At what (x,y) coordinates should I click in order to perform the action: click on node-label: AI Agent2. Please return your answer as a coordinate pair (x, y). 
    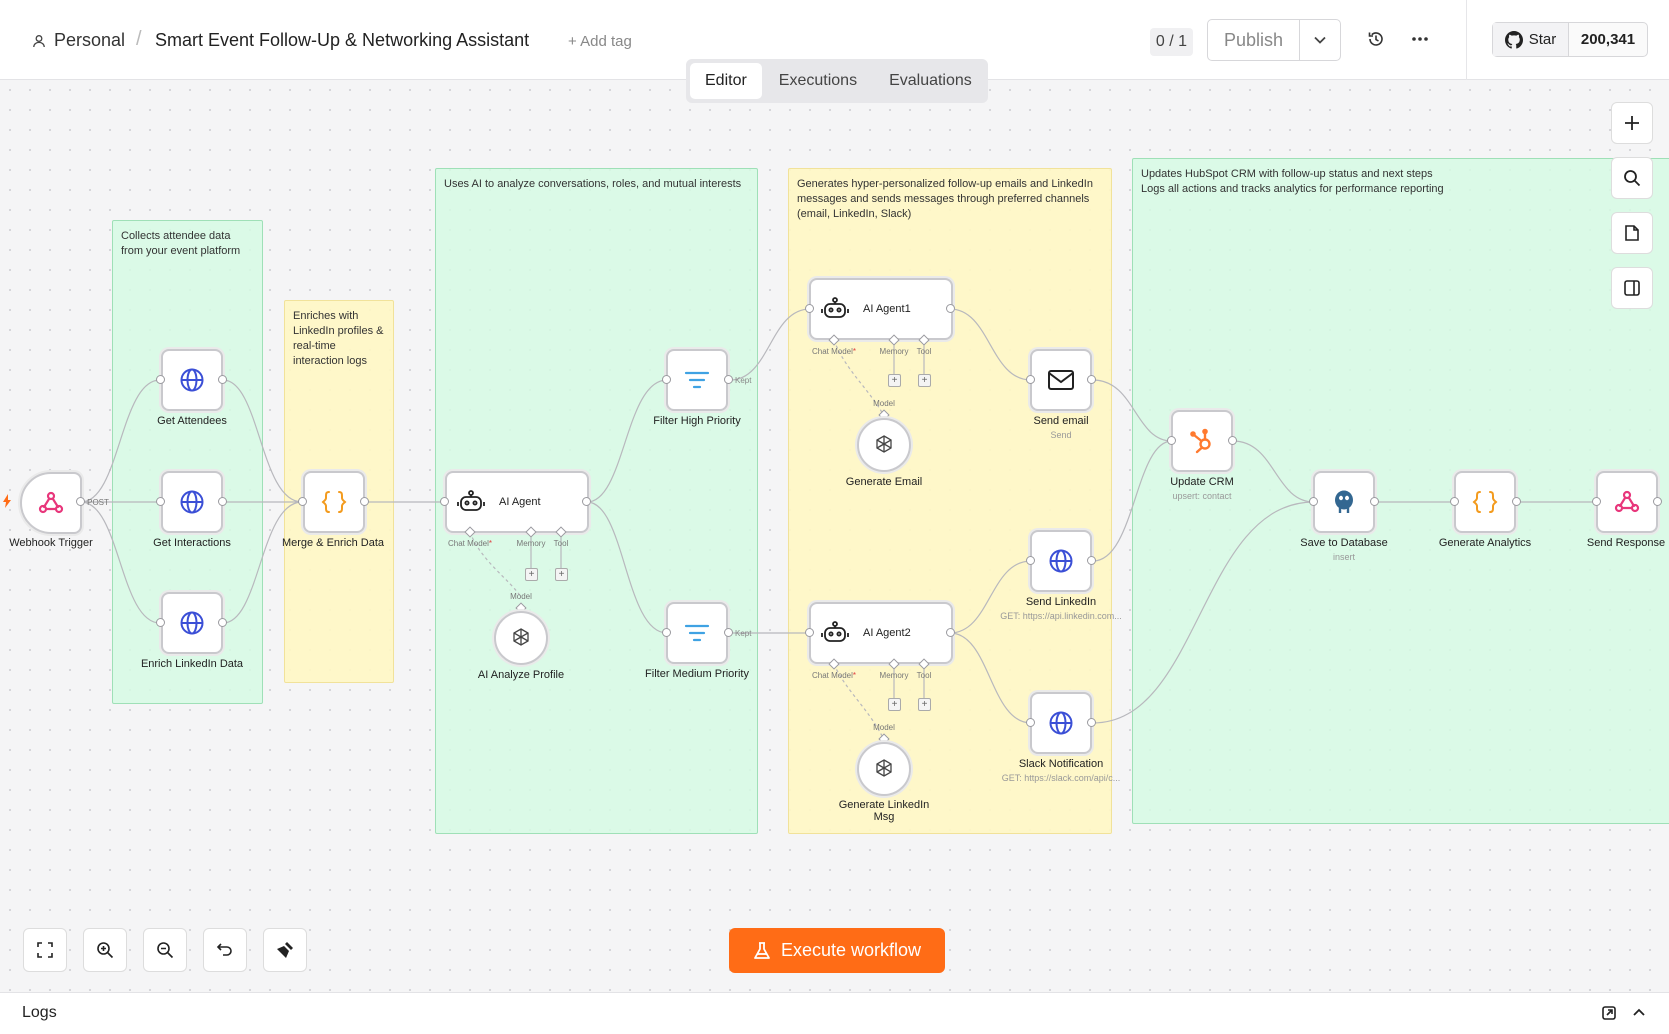
    Looking at the image, I should click on (887, 633).